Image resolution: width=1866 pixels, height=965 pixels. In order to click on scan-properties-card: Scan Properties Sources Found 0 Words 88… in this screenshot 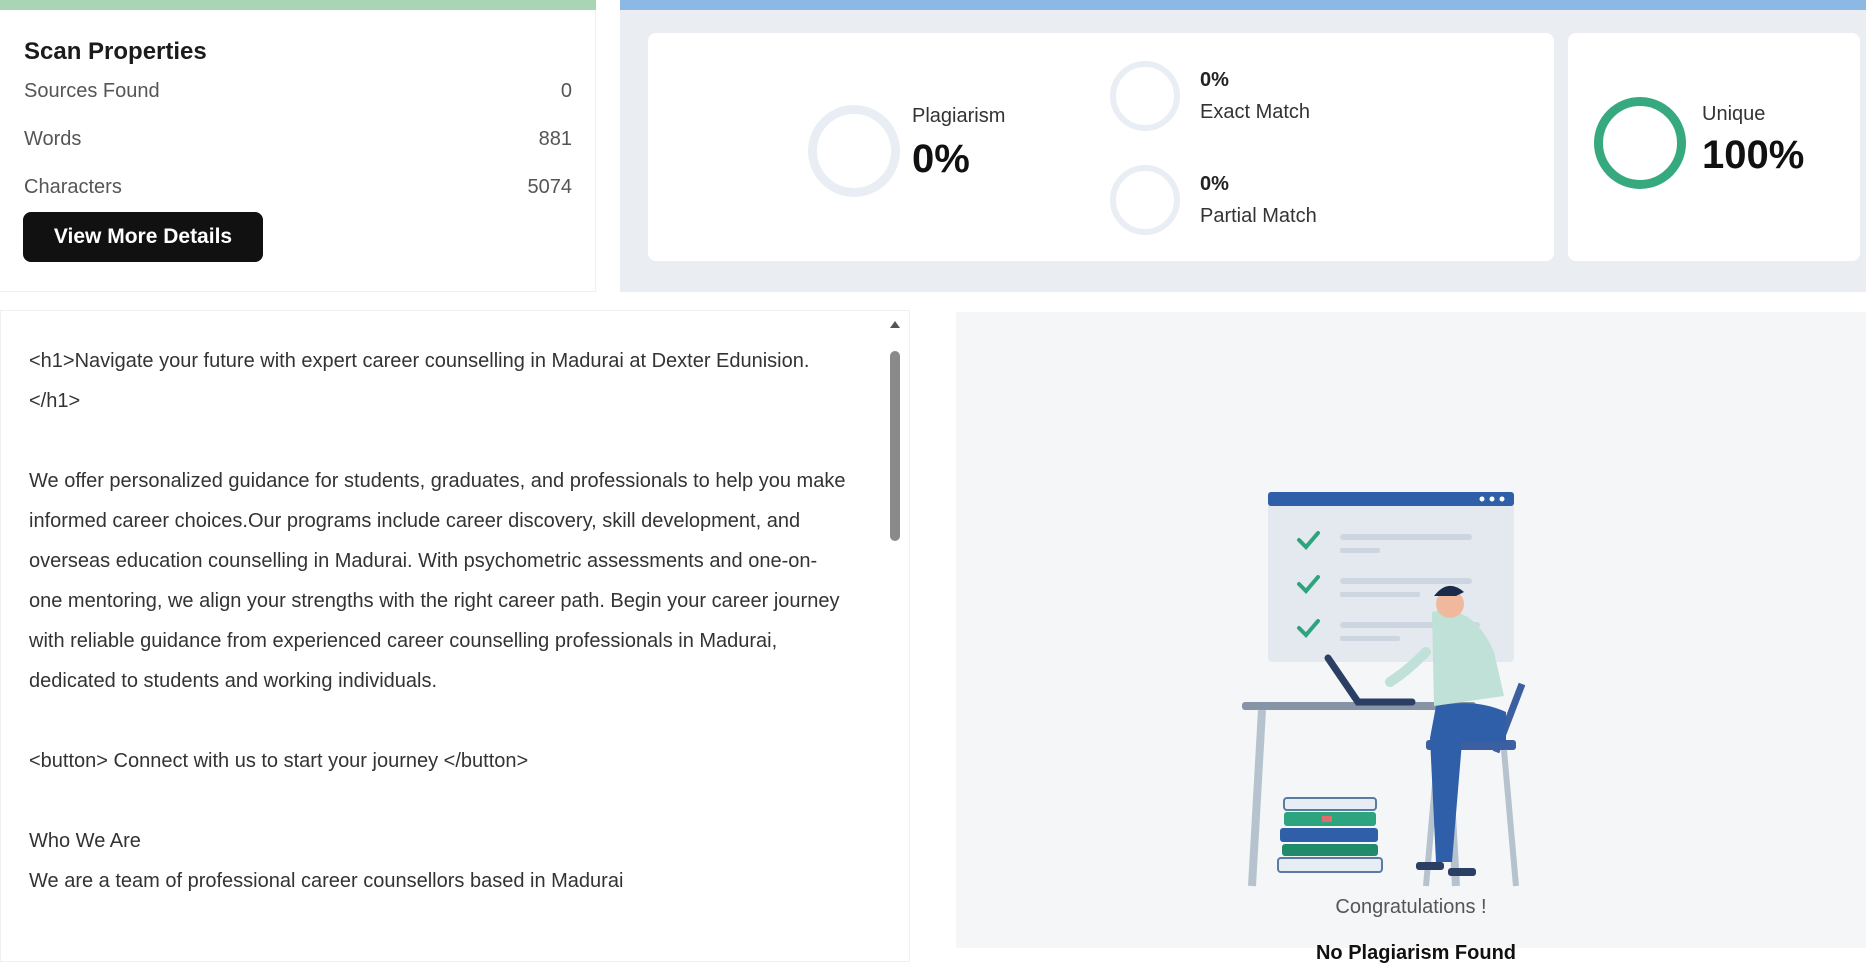, I will do `click(298, 146)`.